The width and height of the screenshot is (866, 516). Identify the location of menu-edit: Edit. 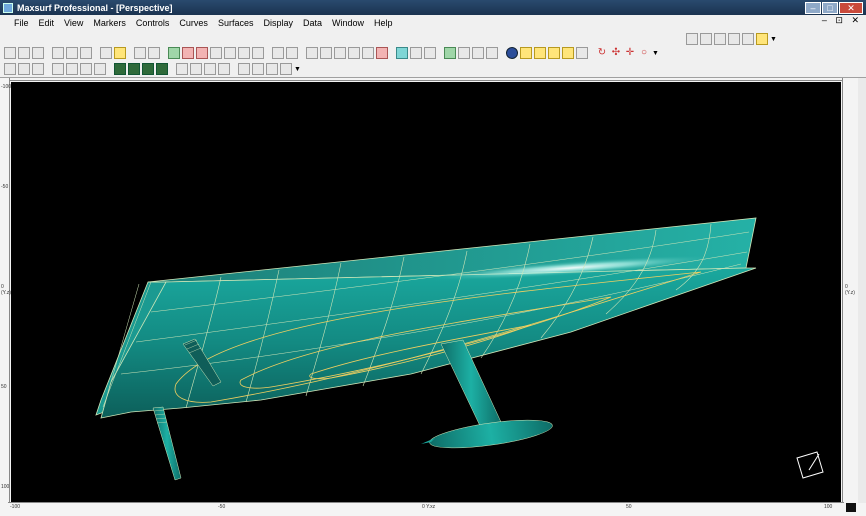
(47, 23).